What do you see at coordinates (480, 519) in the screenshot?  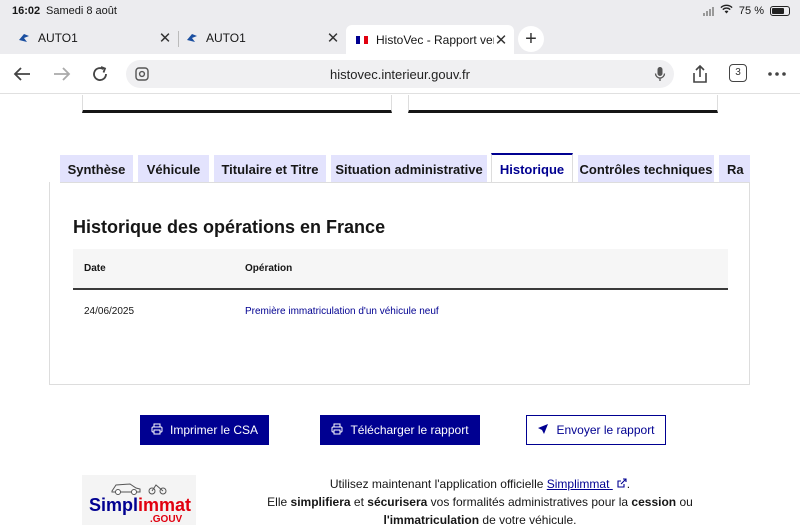 I see `promo-line-3: l'immatriculation de votre véhicule.` at bounding box center [480, 519].